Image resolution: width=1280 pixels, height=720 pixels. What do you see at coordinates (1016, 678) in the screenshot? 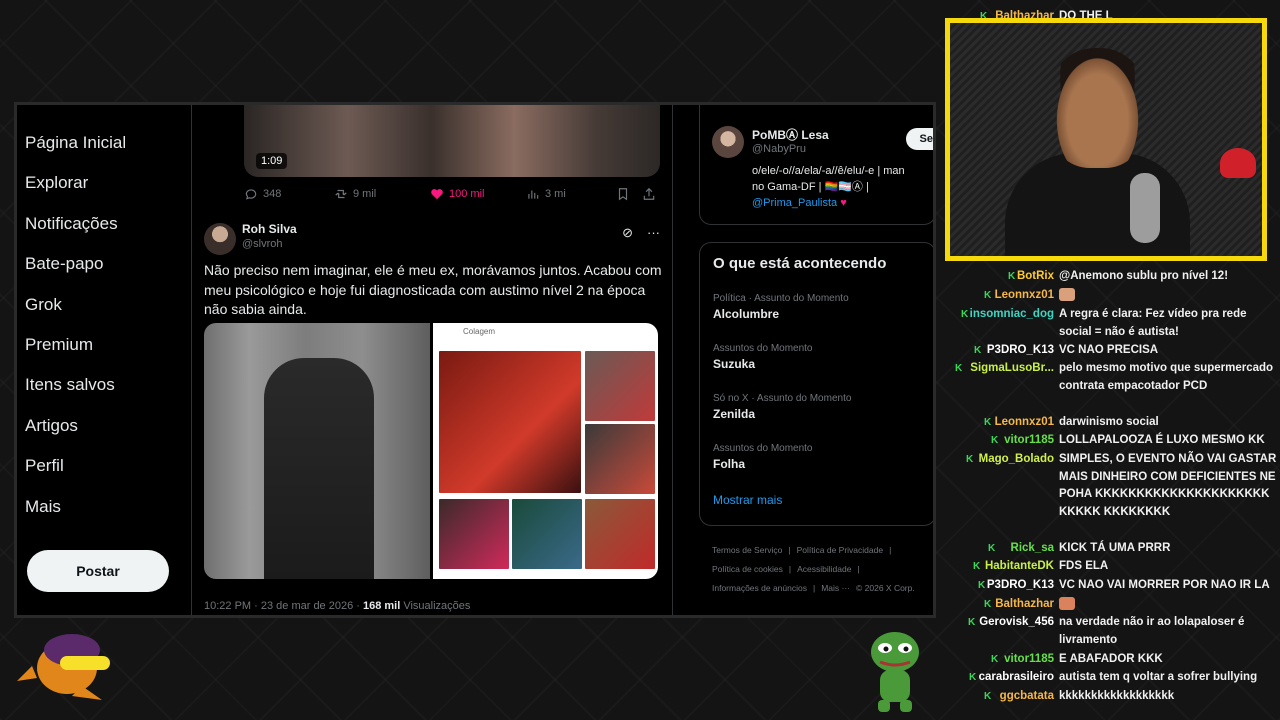
I see `chat-username: carabrasileiro` at bounding box center [1016, 678].